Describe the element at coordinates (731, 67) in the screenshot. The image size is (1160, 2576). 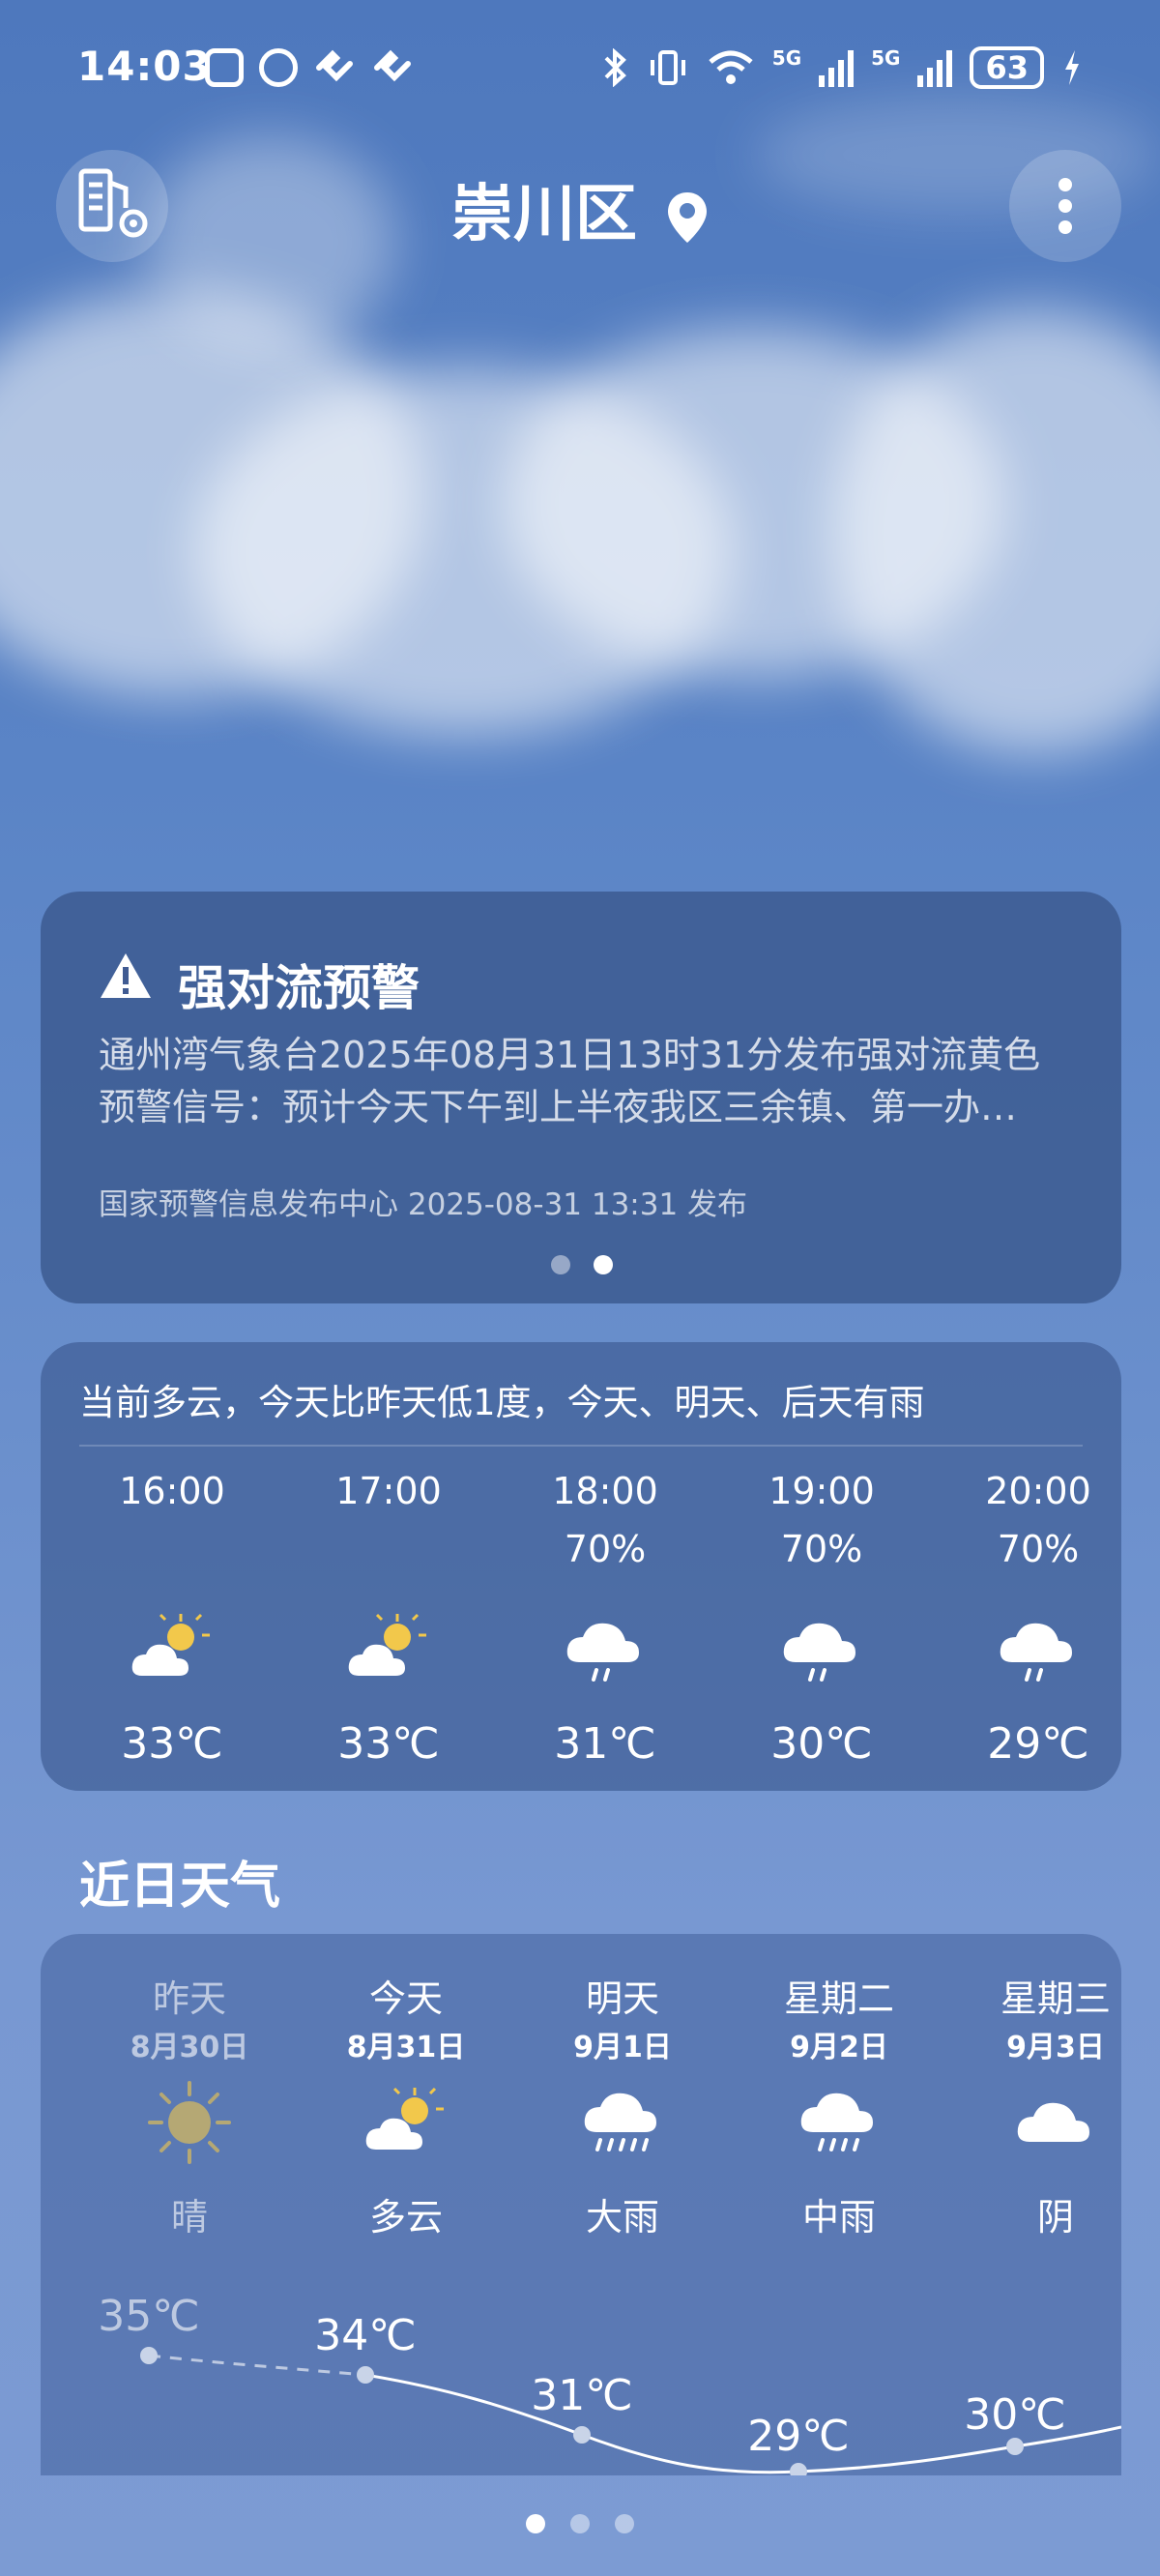
I see `wifi-icon` at that location.